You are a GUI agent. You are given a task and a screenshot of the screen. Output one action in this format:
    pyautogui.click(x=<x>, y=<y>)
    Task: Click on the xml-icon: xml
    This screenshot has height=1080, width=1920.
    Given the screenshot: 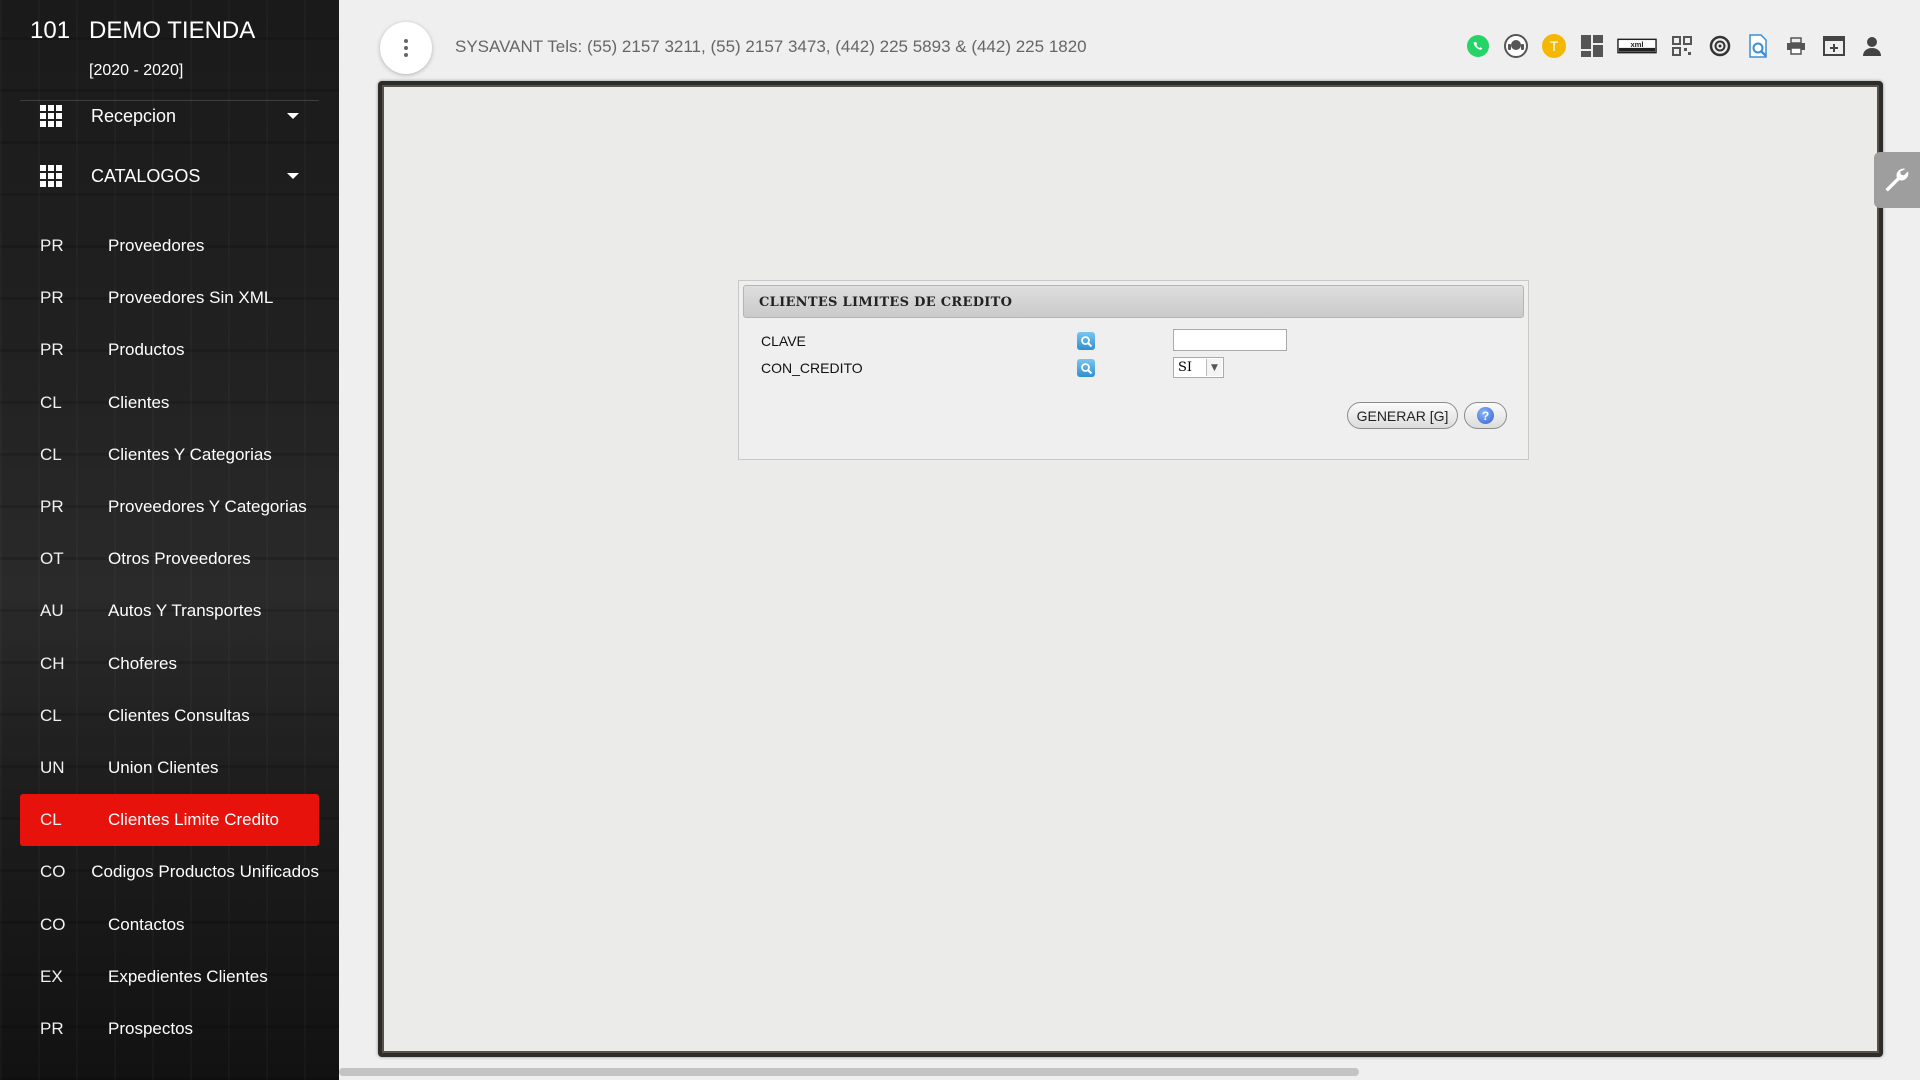 What is the action you would take?
    pyautogui.click(x=1637, y=46)
    